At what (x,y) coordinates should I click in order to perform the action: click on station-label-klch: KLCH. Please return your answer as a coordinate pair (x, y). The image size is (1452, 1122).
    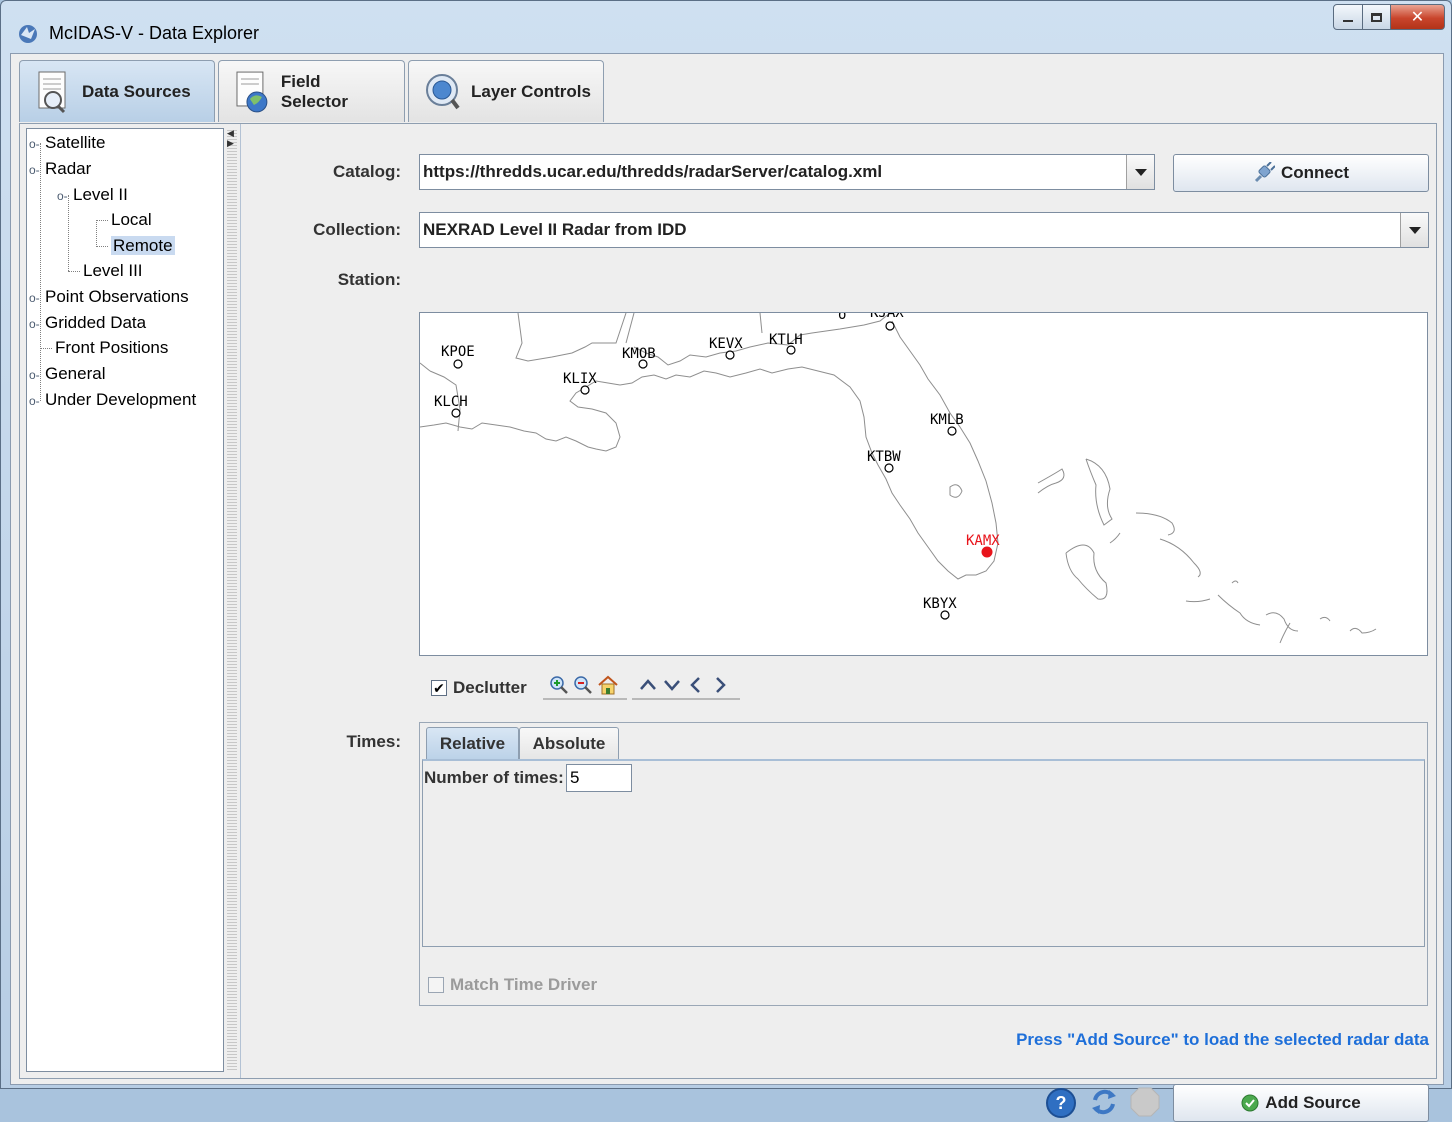
    Looking at the image, I should click on (451, 402).